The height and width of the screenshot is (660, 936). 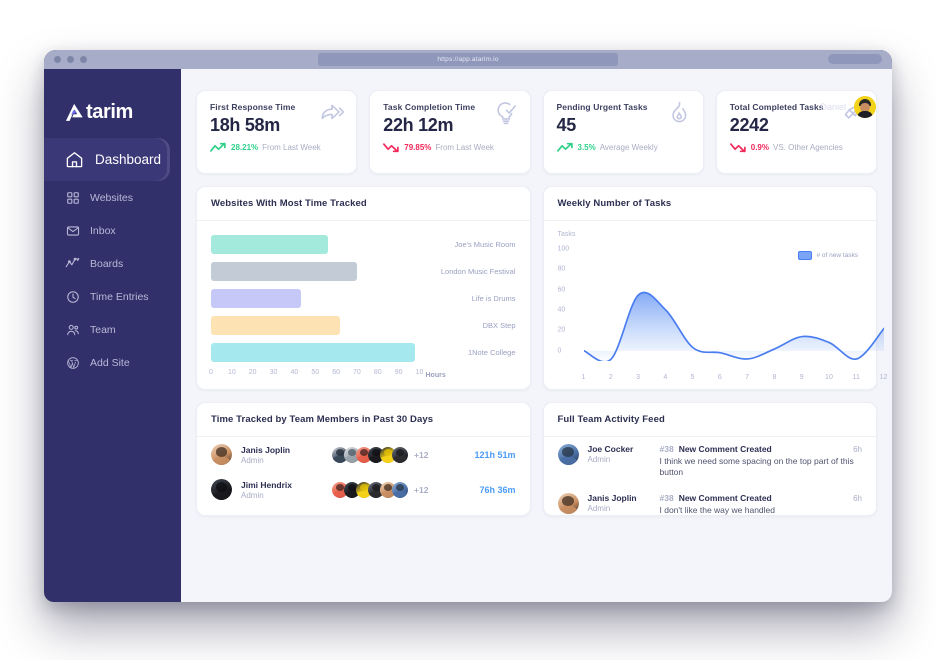 I want to click on legend-swatch, so click(x=805, y=255).